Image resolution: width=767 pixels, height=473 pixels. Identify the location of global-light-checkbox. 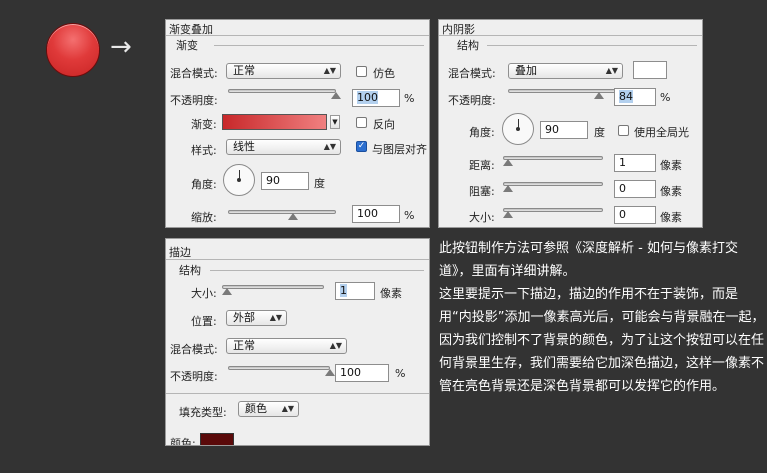
(623, 130).